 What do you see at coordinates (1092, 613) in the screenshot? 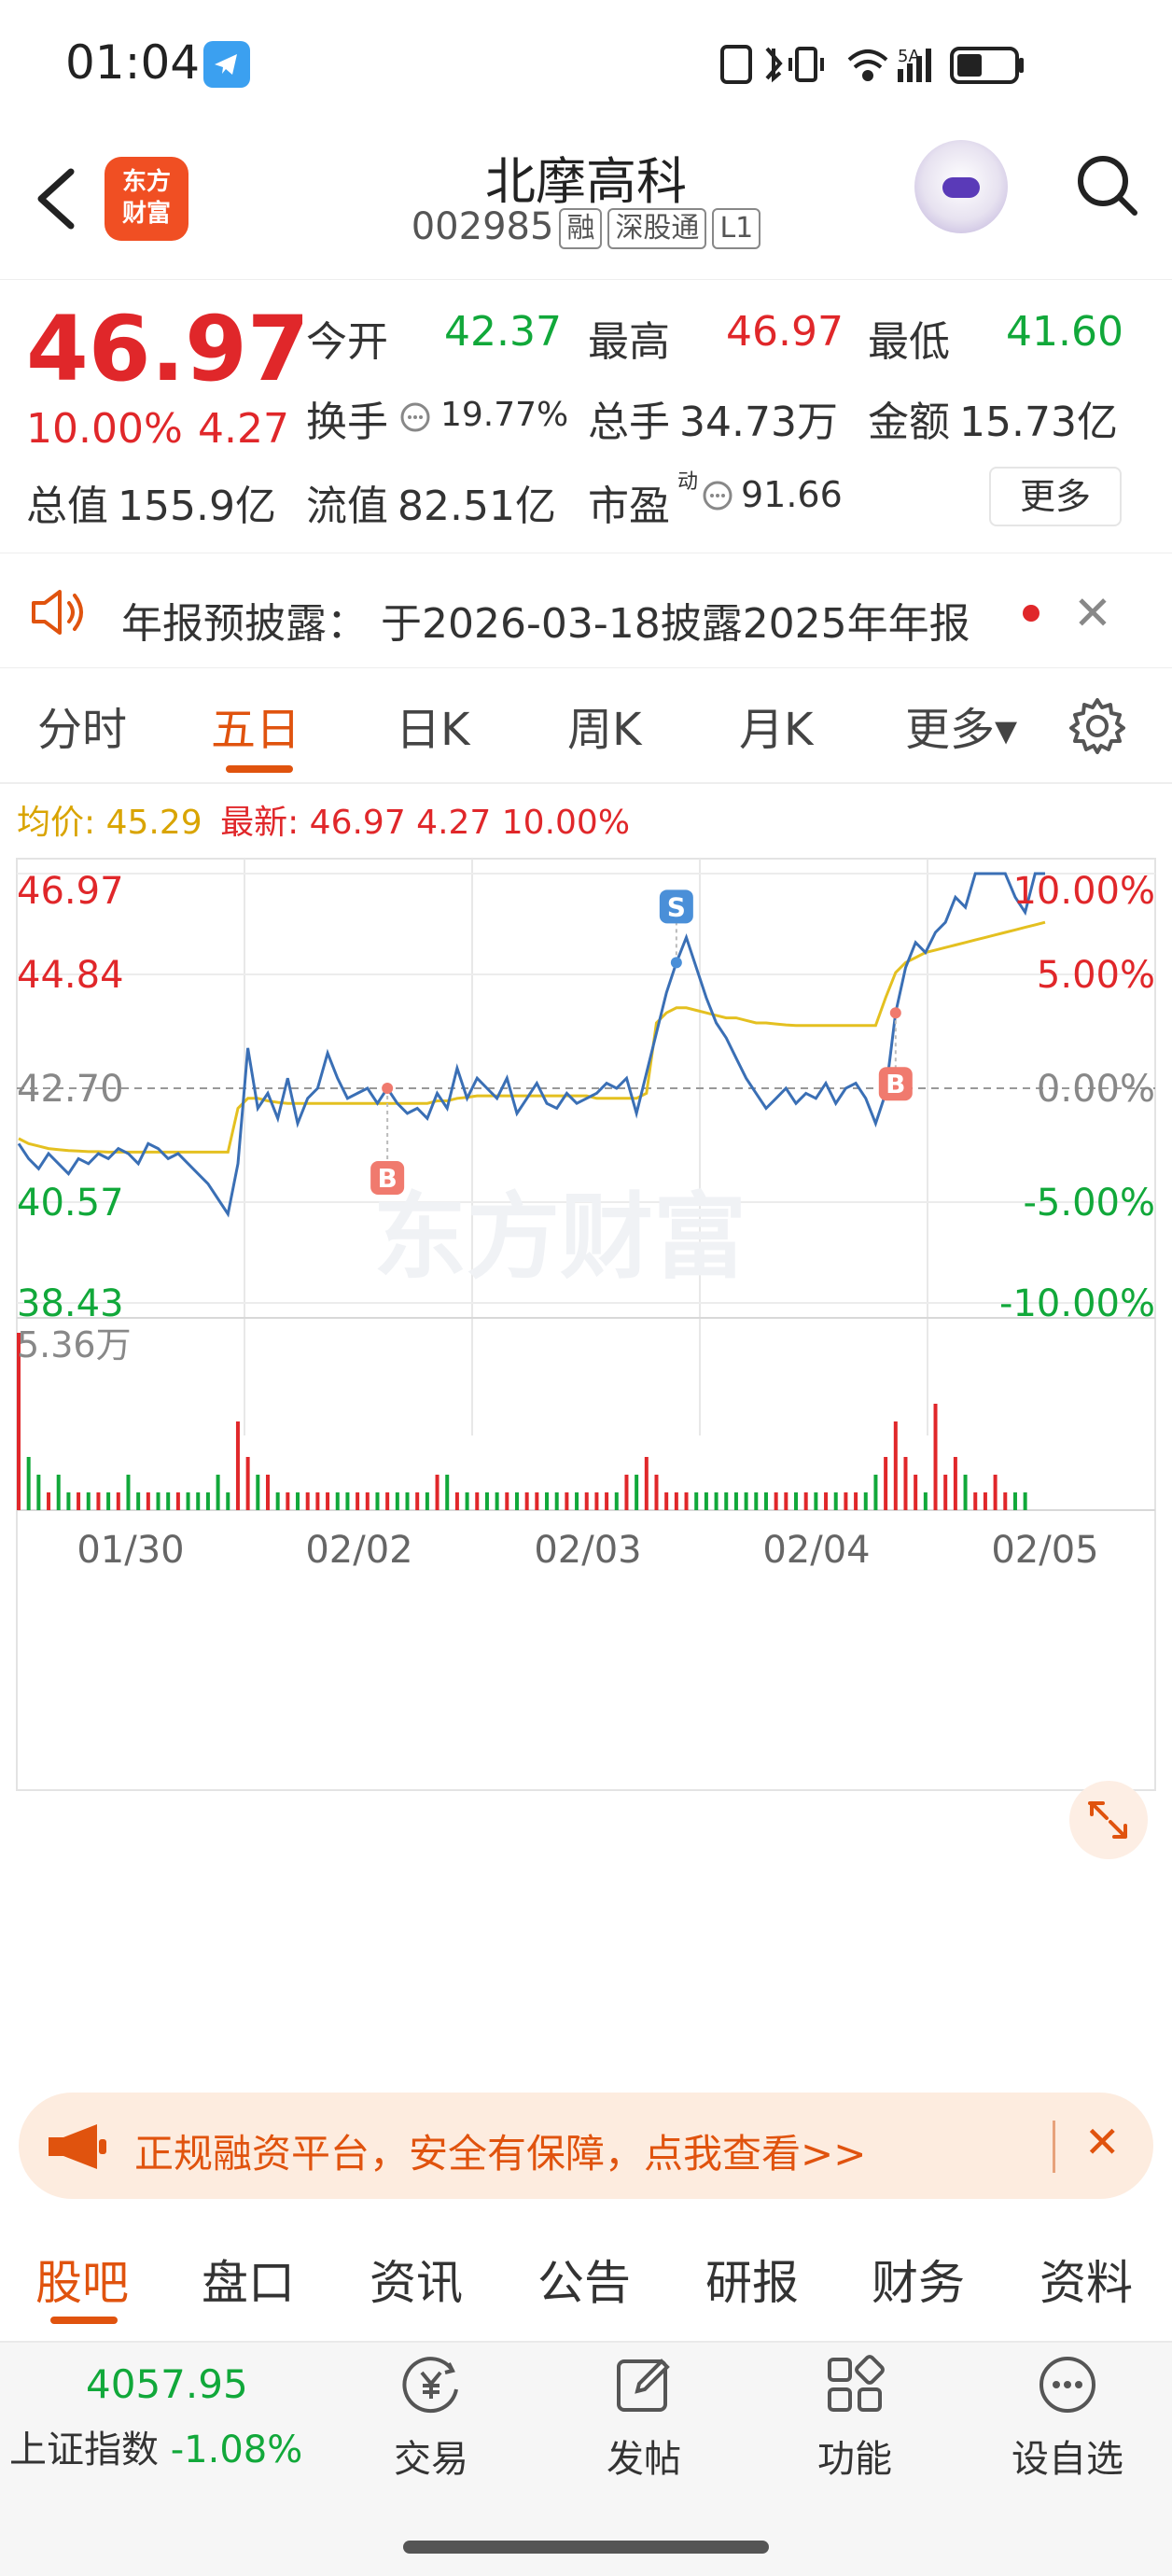
I see `close-notice-icon: ✕` at bounding box center [1092, 613].